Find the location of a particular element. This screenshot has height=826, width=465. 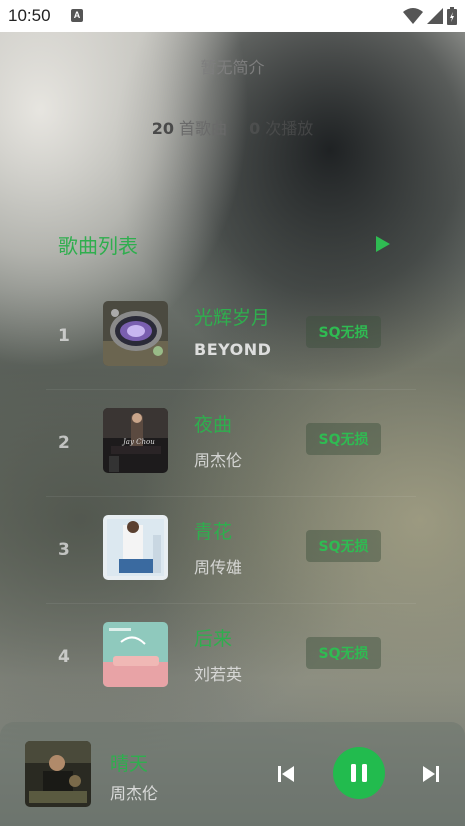

play-all-button is located at coordinates (383, 244).